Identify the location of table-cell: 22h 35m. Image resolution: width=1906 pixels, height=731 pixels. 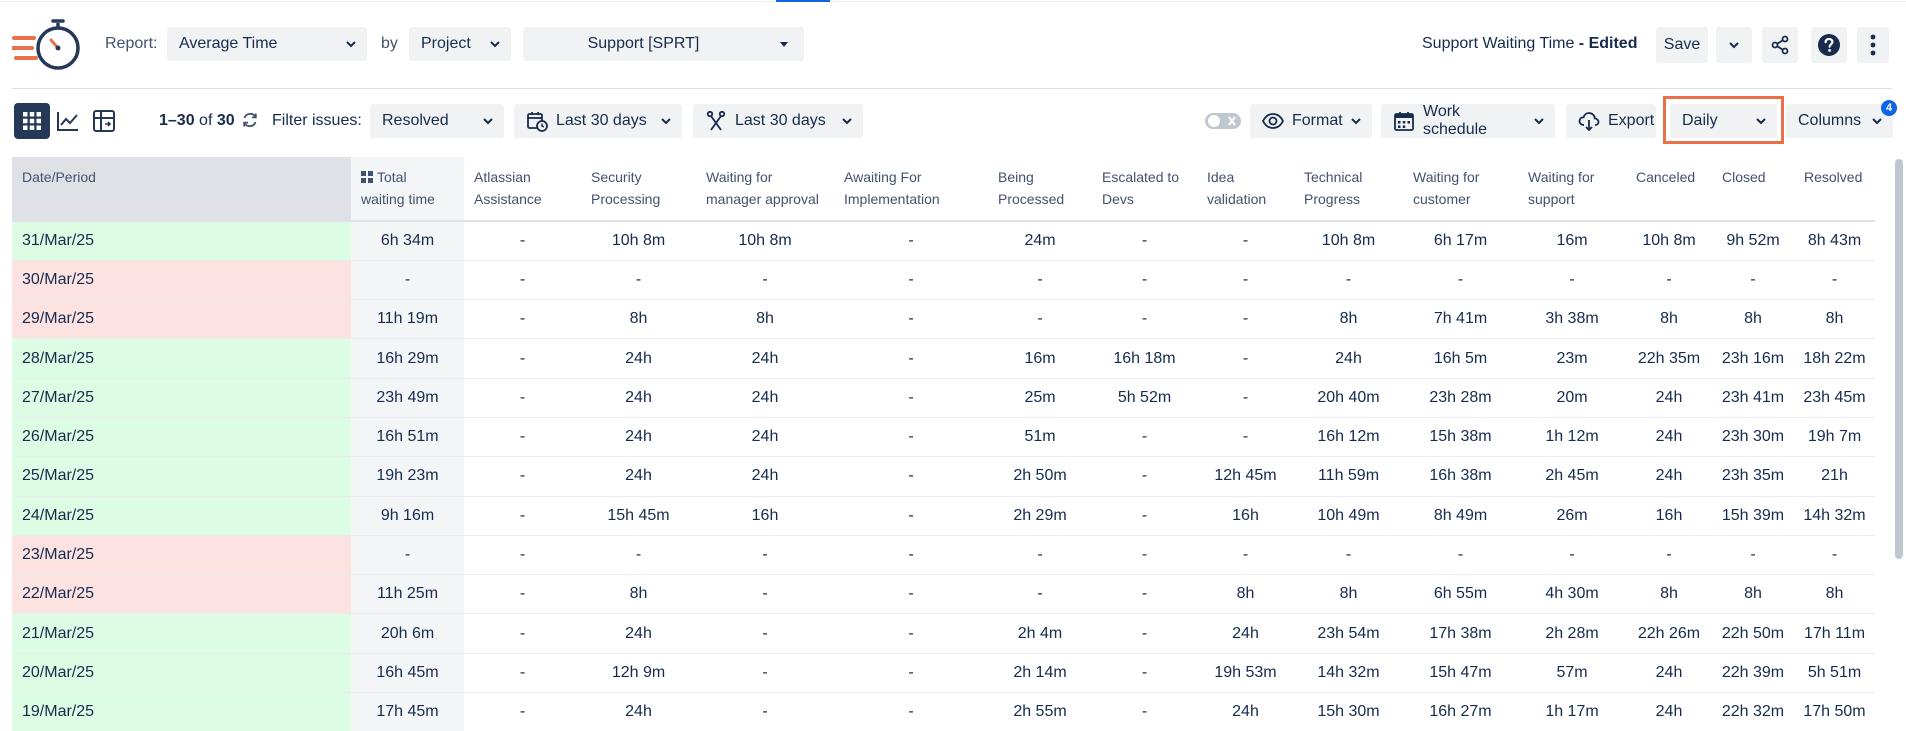
(1669, 358).